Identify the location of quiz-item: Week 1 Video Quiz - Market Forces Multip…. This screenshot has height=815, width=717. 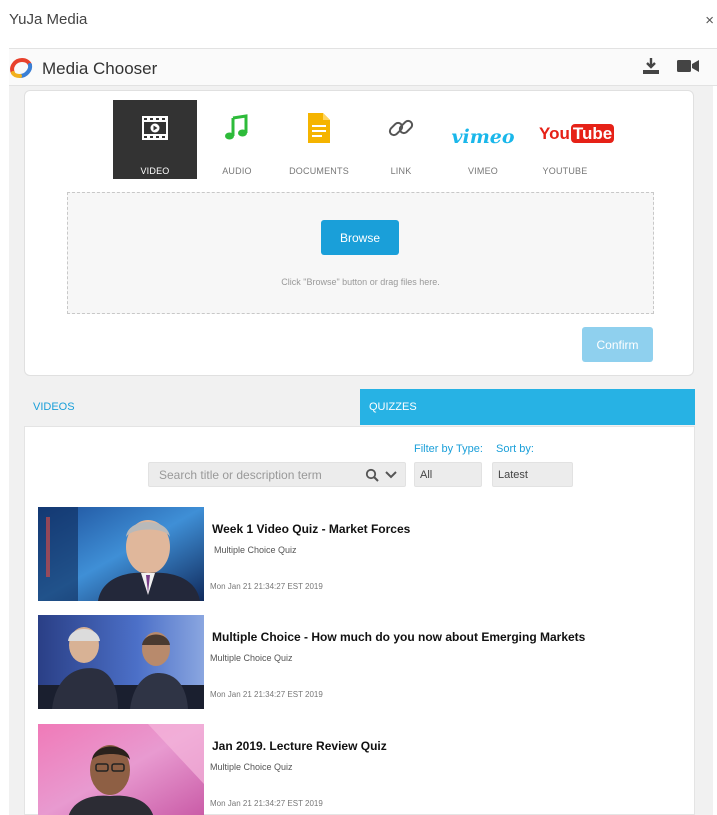
(363, 557).